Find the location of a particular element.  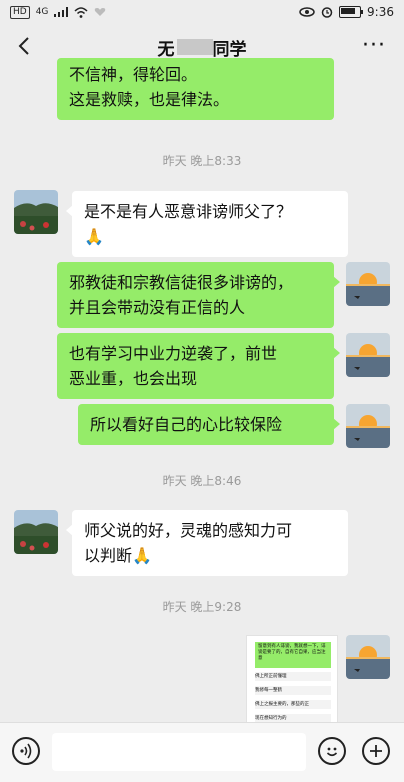

redacted-name is located at coordinates (194, 47).